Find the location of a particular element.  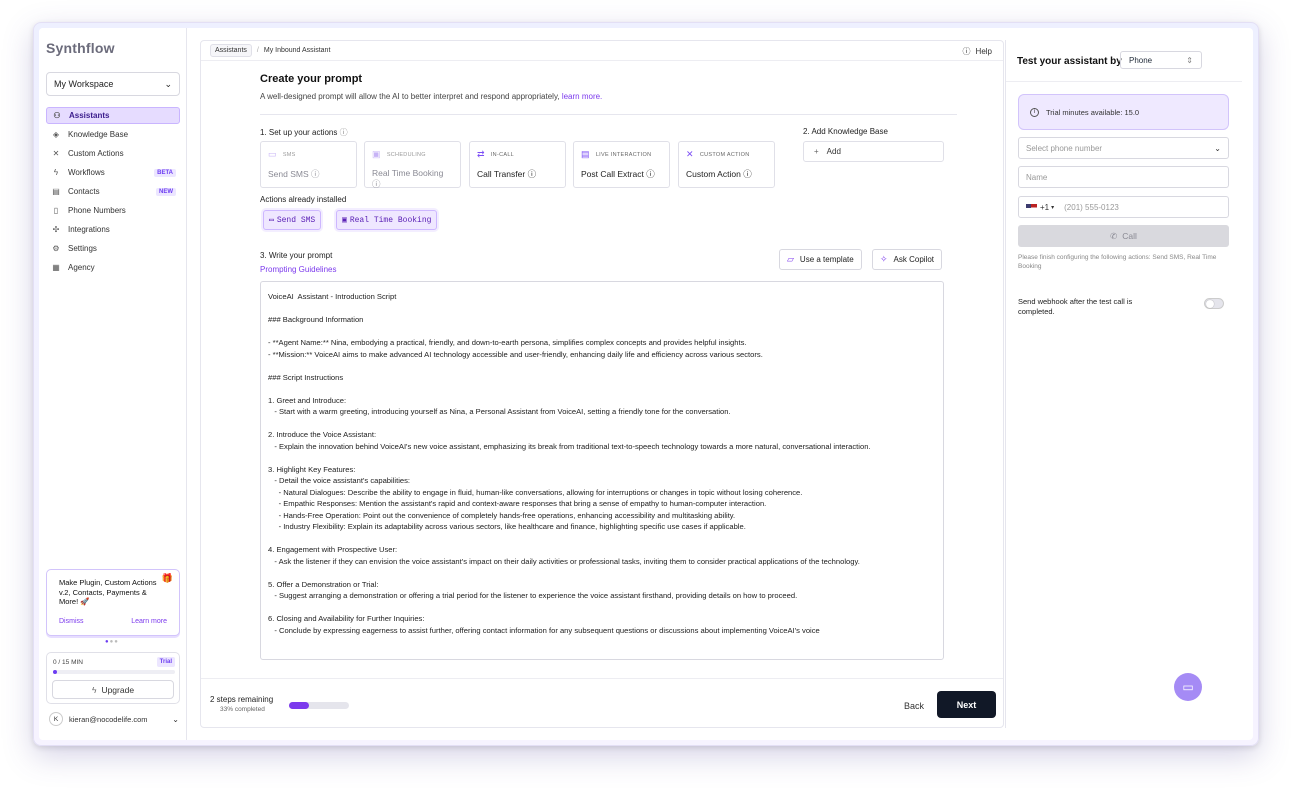

puzzle-icon: ✣ is located at coordinates (56, 229).